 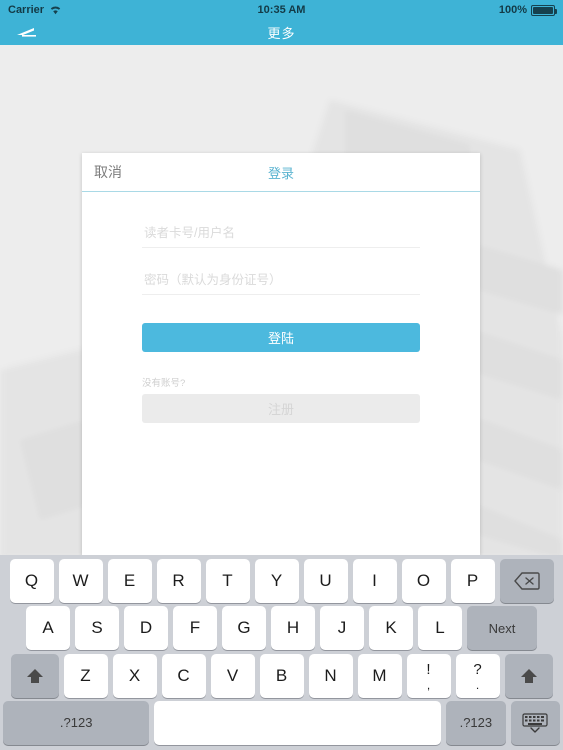 I want to click on key-b: B, so click(x=281, y=675).